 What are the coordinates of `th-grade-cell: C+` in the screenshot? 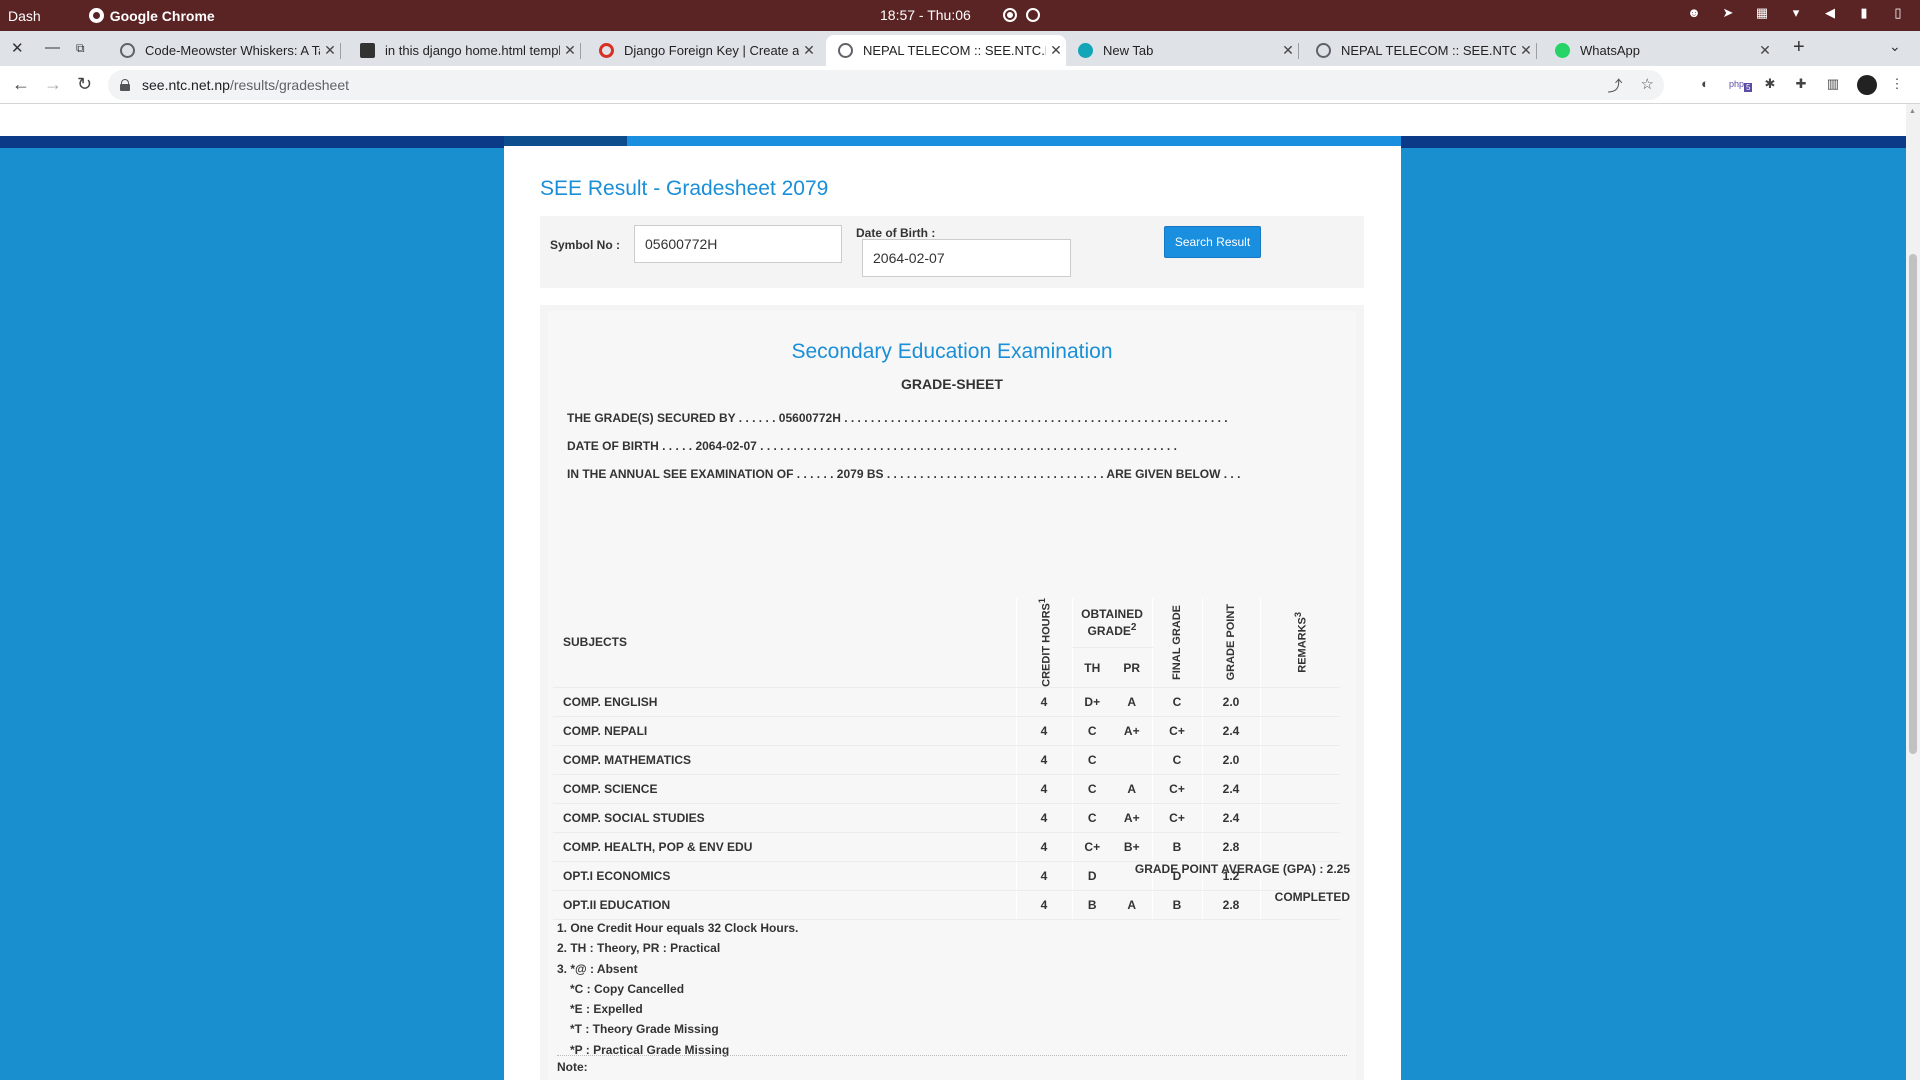 It's located at (1091, 847).